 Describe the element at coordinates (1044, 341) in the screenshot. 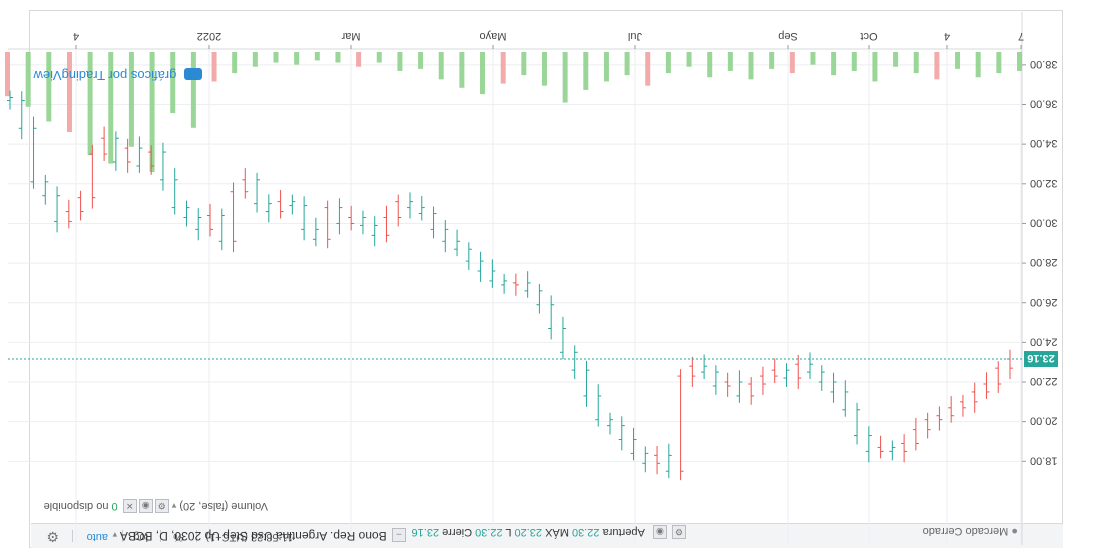

I see `y-tick-label: 24.00` at that location.